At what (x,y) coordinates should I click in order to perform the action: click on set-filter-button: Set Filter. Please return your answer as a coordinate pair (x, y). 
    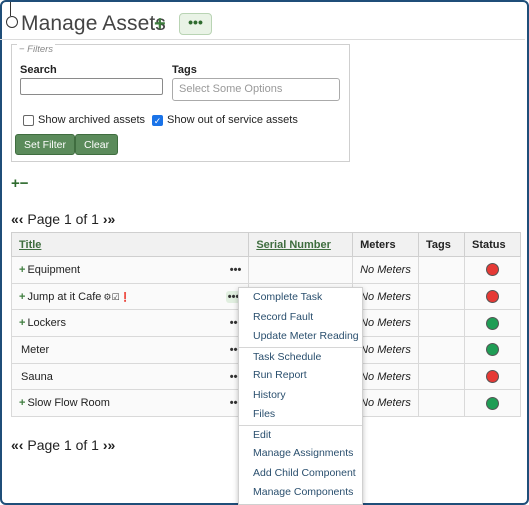
    Looking at the image, I should click on (45, 144).